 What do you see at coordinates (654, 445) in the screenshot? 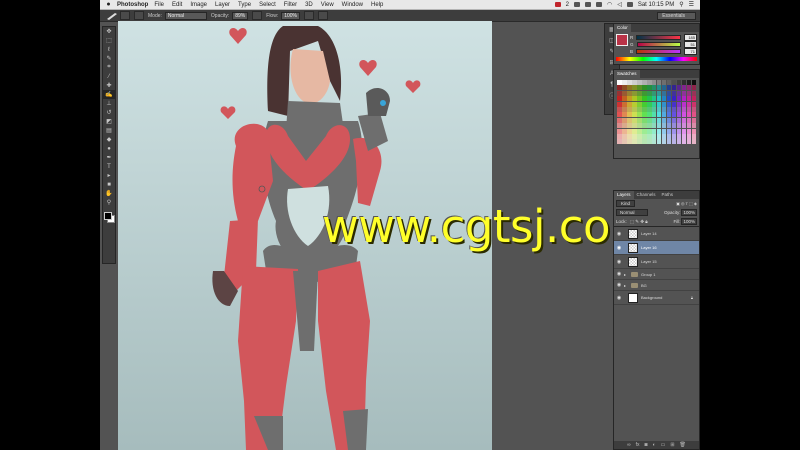
I see `adjustment-layer-icon: ◐` at bounding box center [654, 445].